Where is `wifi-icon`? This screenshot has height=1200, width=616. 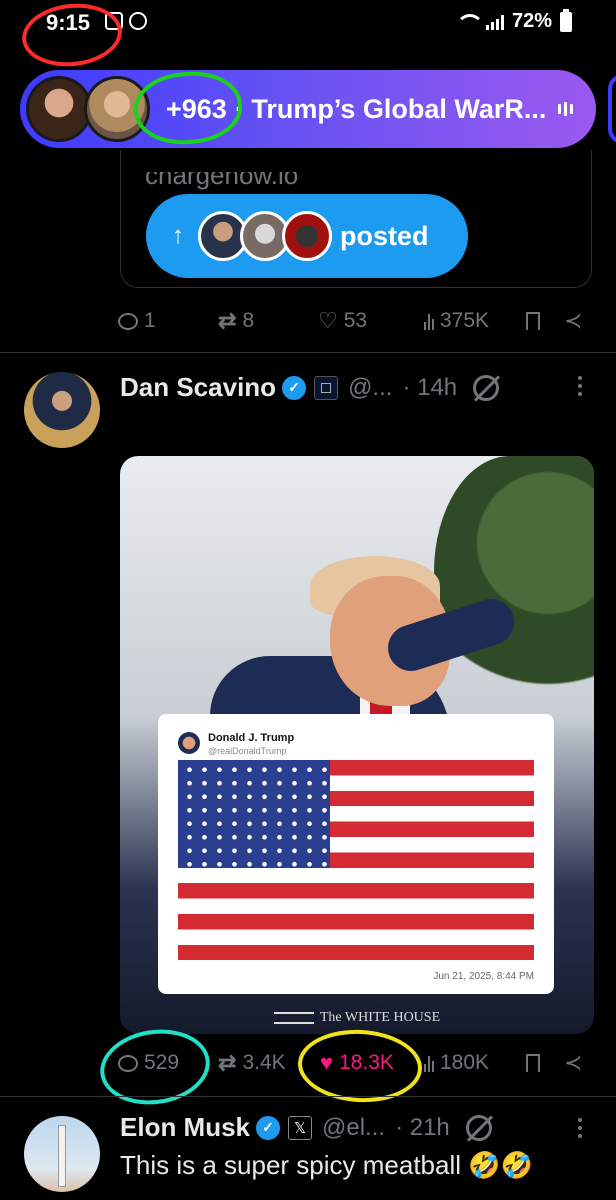
wifi-icon is located at coordinates (469, 21).